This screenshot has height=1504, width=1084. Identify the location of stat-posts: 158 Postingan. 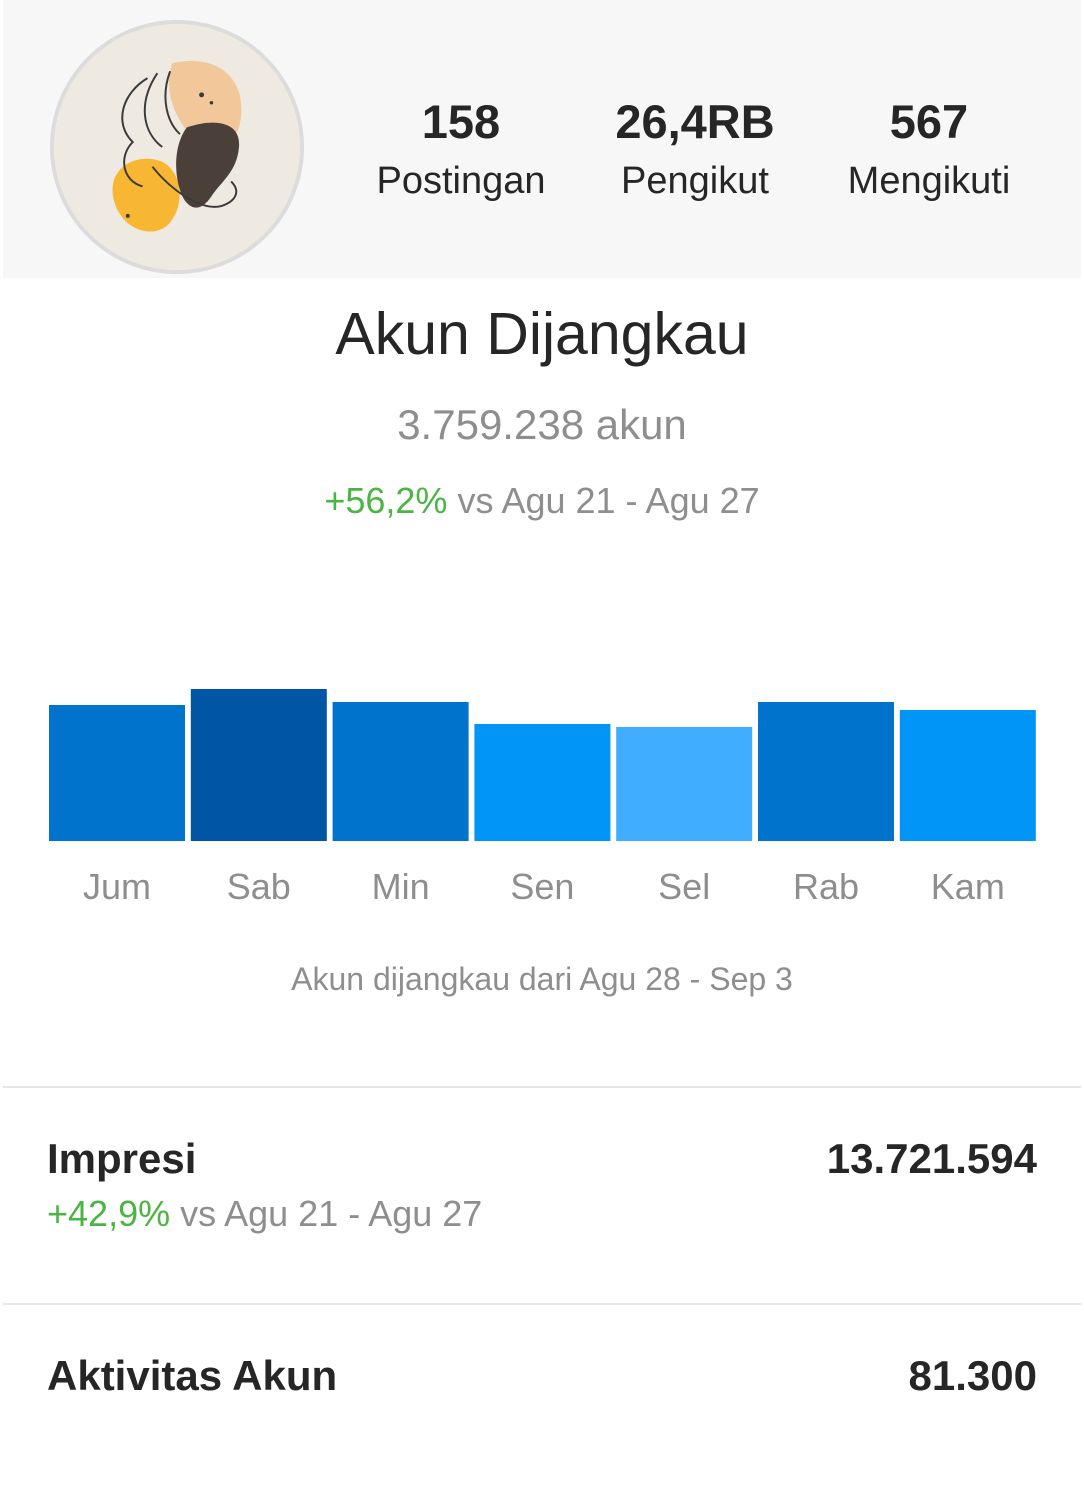
(461, 149).